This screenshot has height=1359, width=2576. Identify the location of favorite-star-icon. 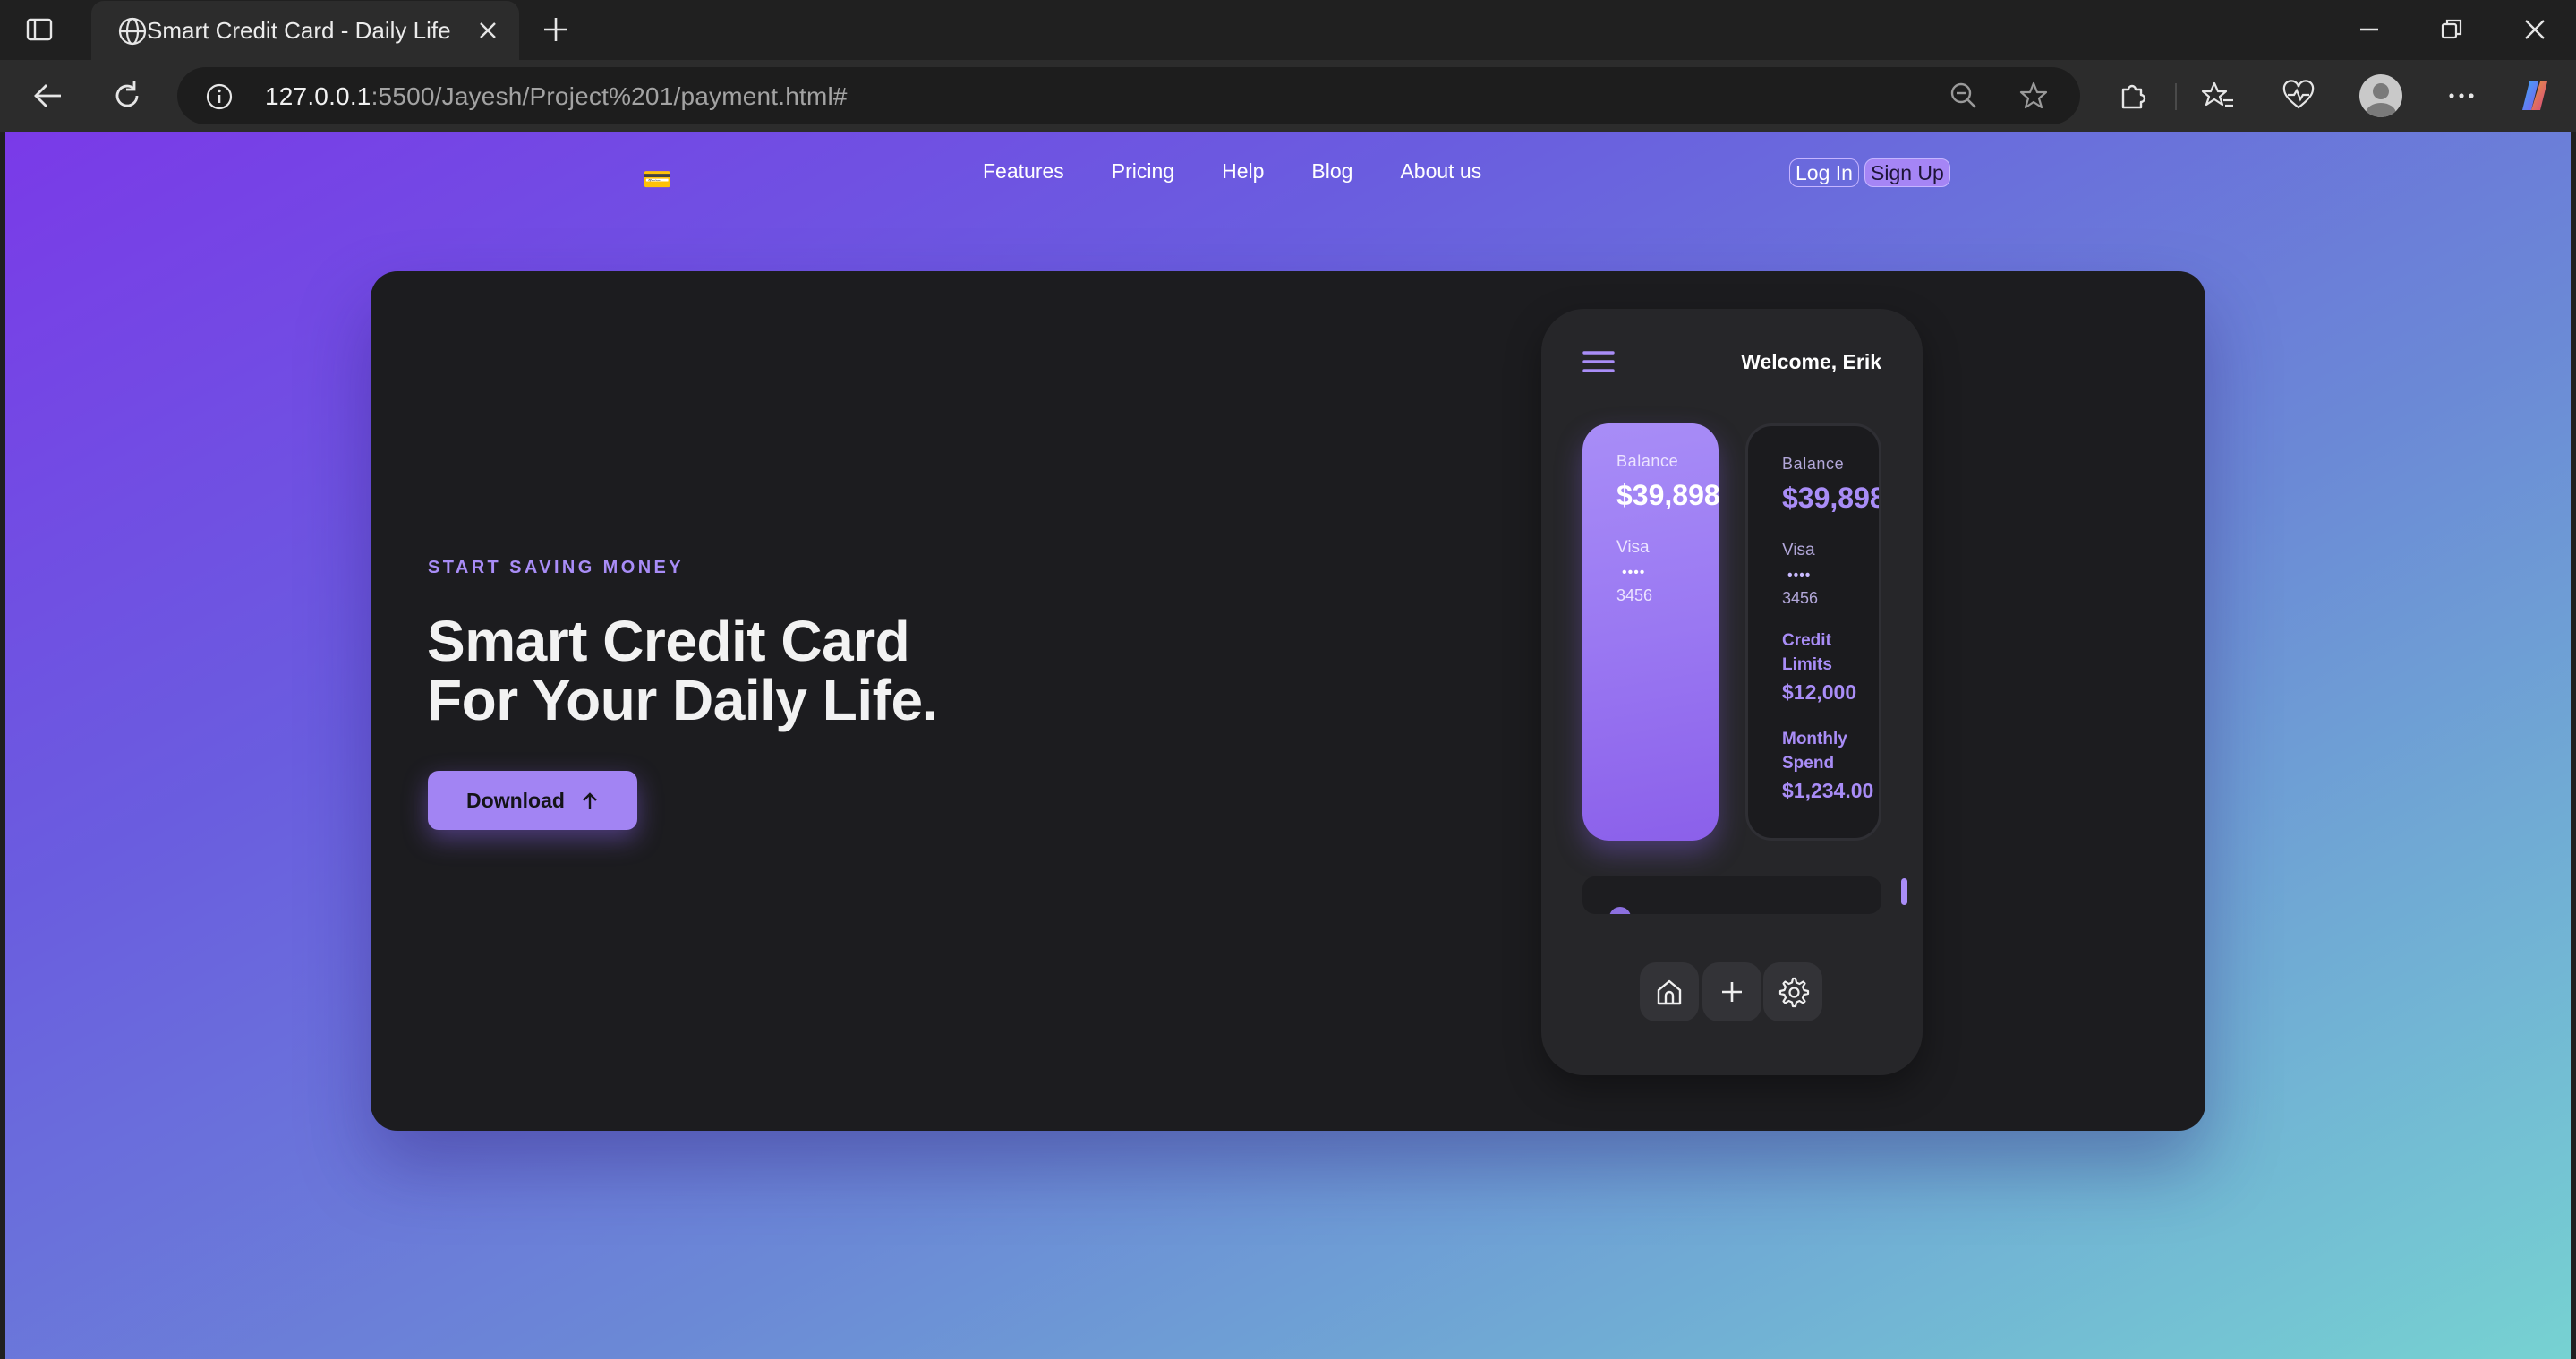
(2033, 96).